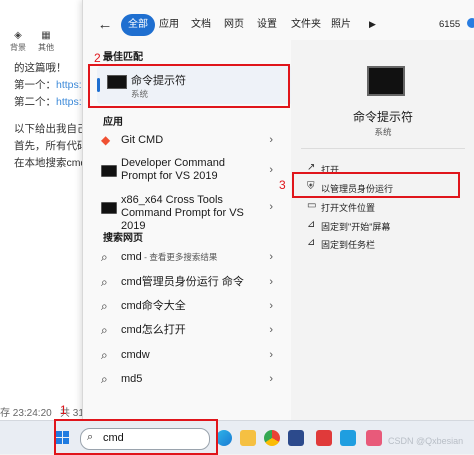 This screenshot has width=474, height=455. Describe the element at coordinates (383, 132) in the screenshot. I see `detail-subtitle: 系统` at that location.